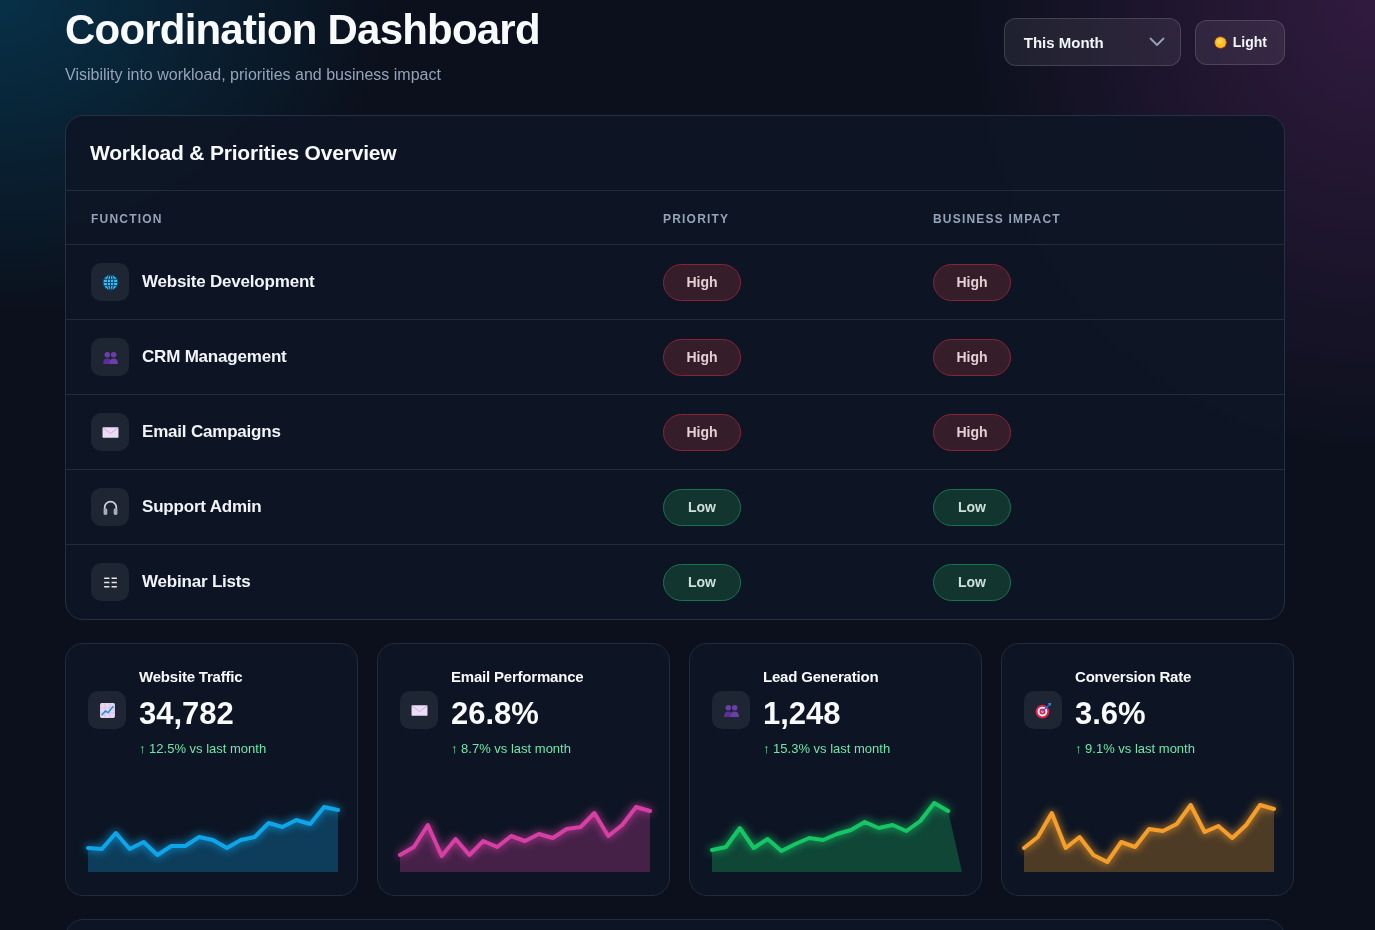 Image resolution: width=1375 pixels, height=930 pixels. Describe the element at coordinates (202, 507) in the screenshot. I see `function-name: Support Admin` at that location.